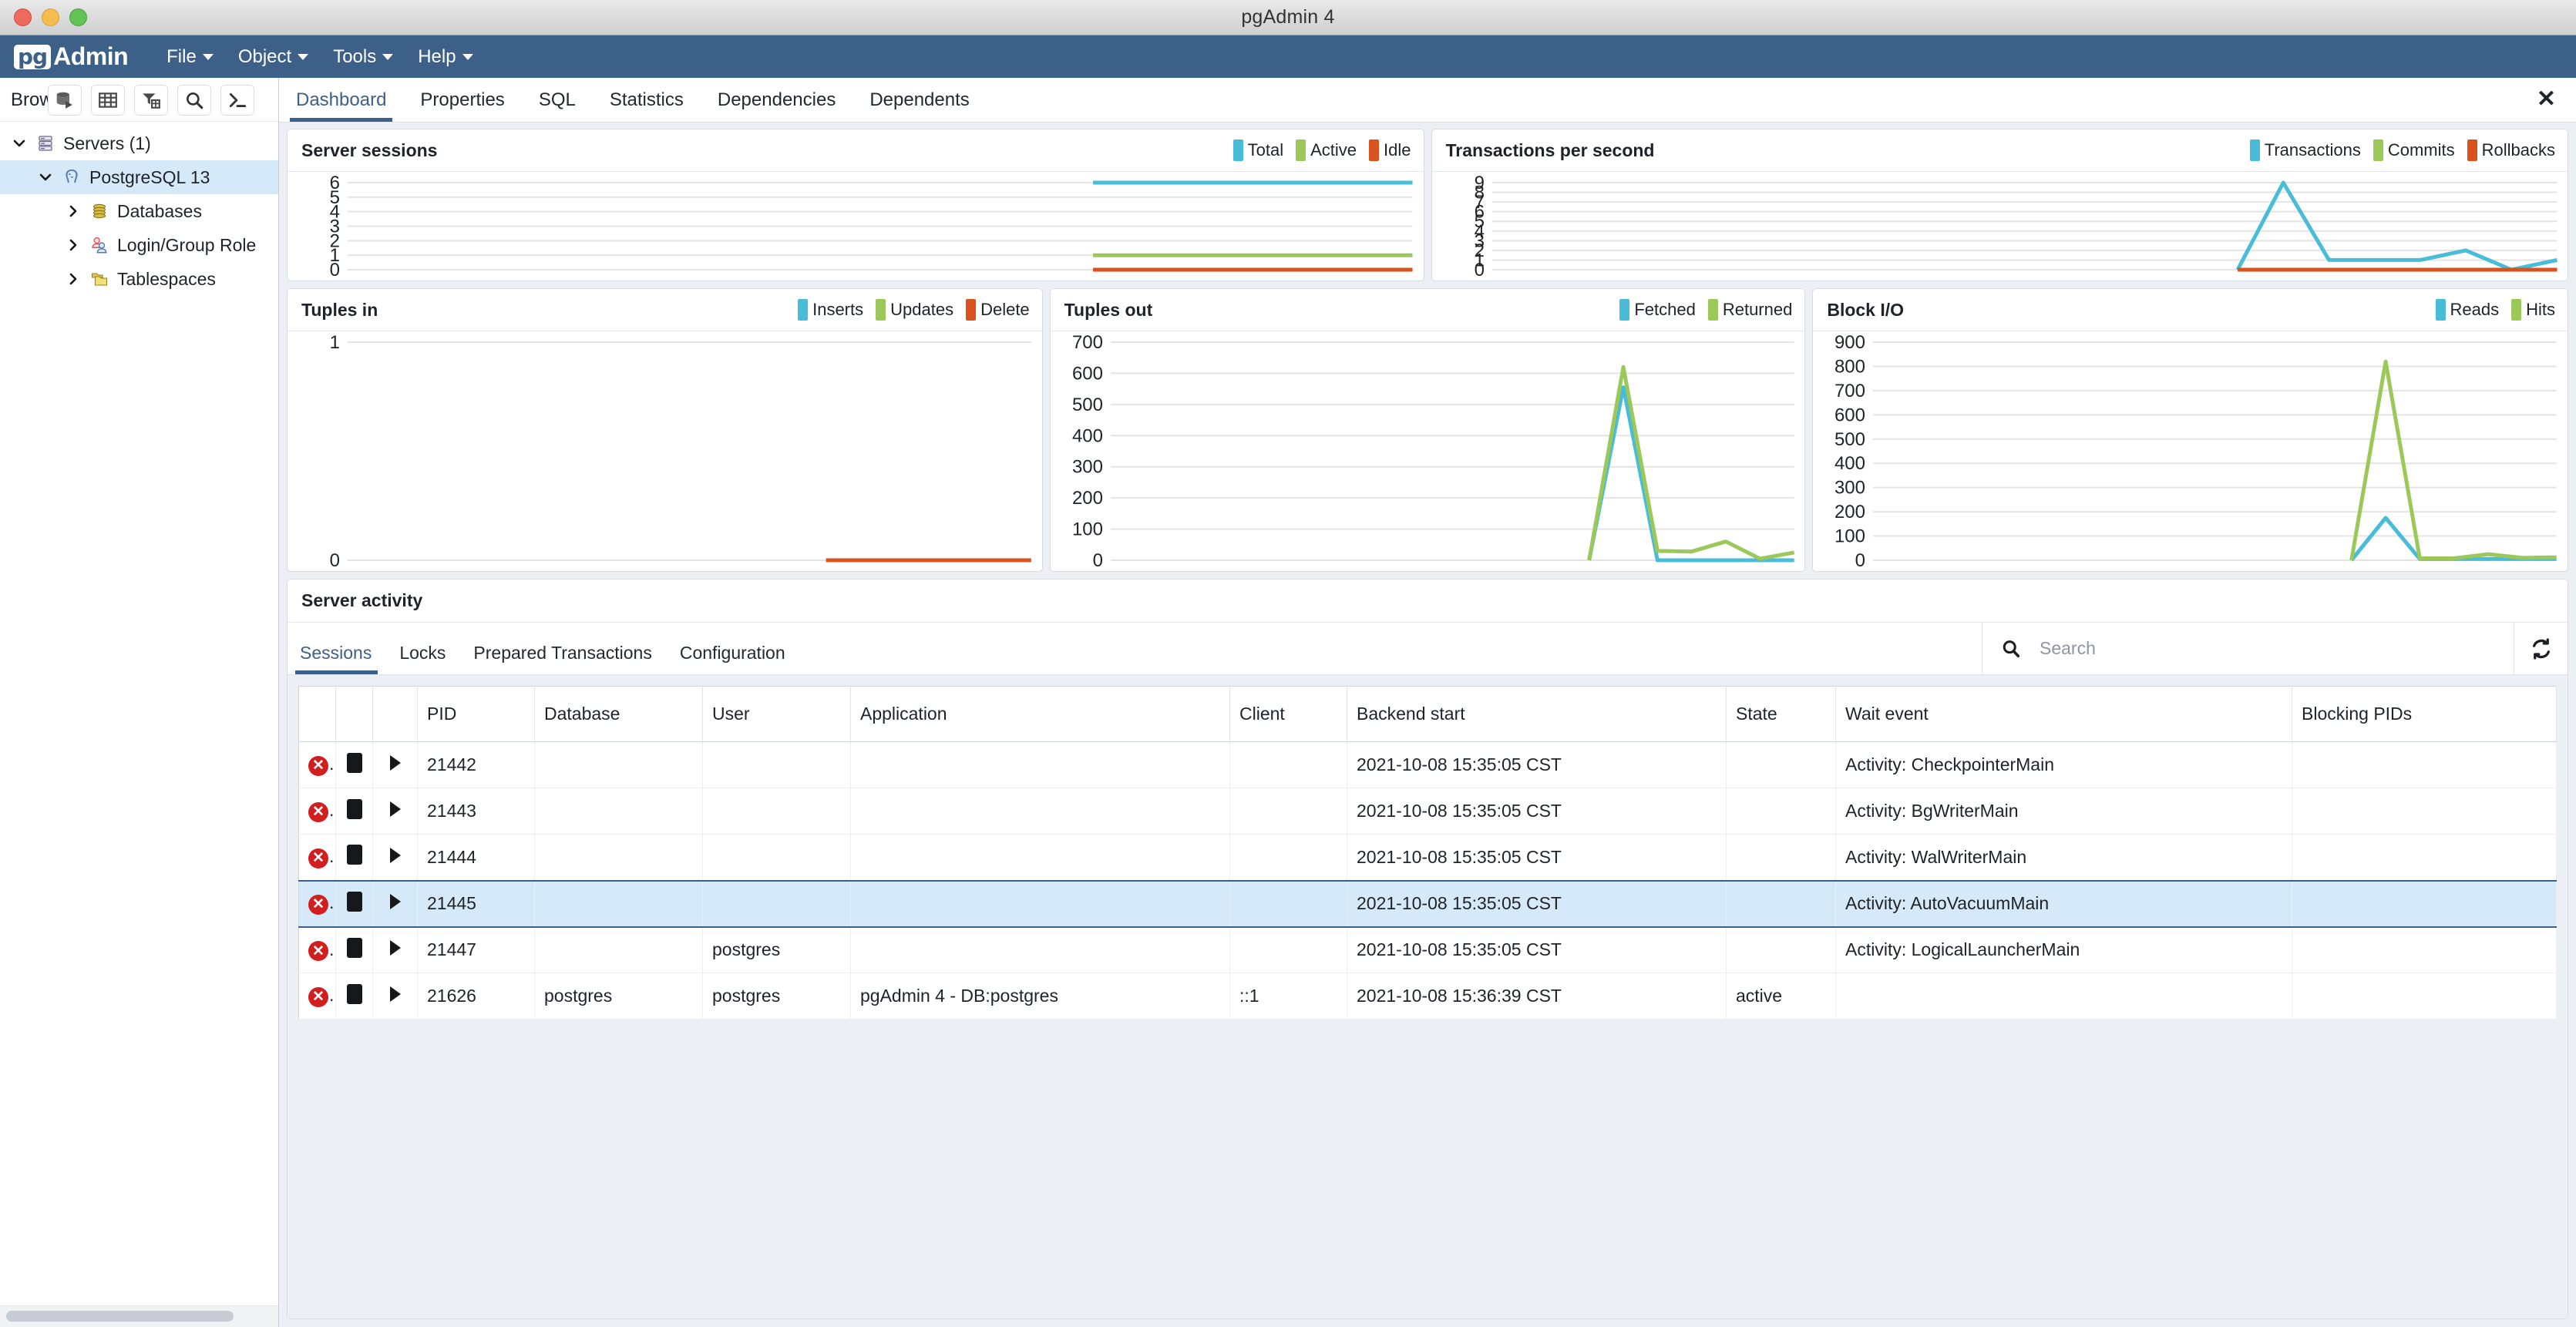  I want to click on tab-dependencies: Dependencies, so click(777, 105).